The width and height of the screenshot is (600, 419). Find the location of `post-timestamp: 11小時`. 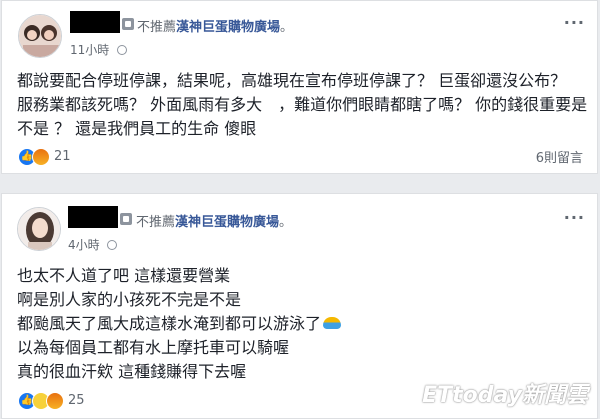

post-timestamp: 11小時 is located at coordinates (89, 50).